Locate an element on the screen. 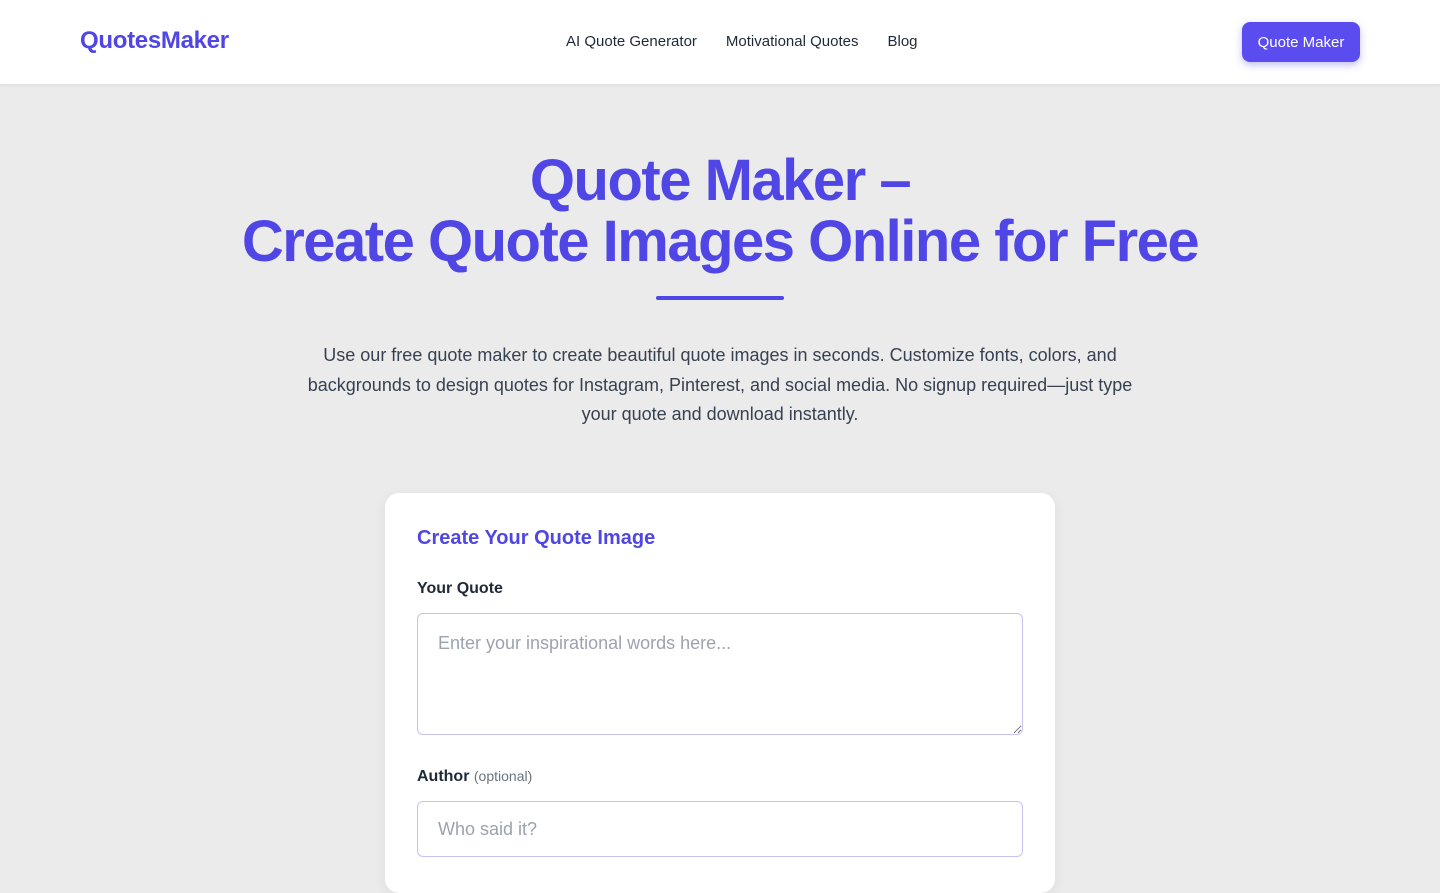  author-label-text: Author is located at coordinates (443, 776).